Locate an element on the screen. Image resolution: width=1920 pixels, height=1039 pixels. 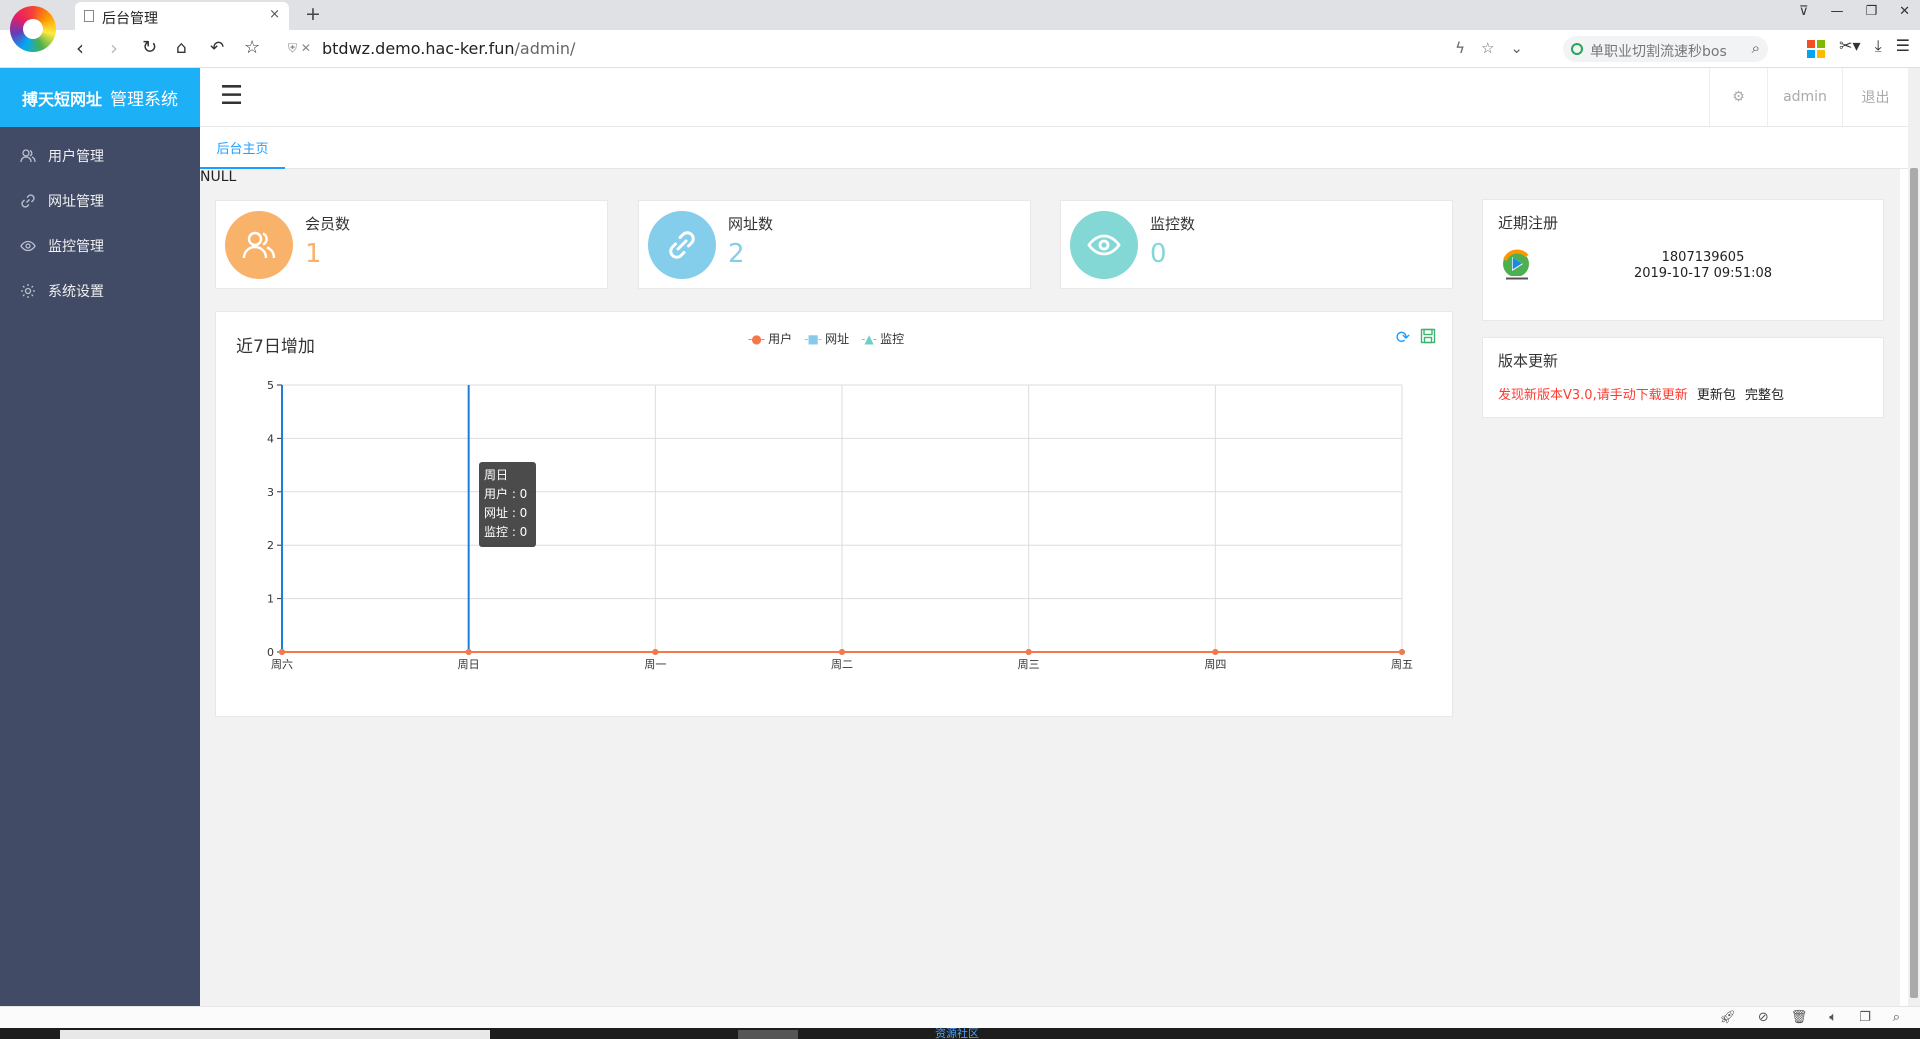
links-circle is located at coordinates (682, 245).